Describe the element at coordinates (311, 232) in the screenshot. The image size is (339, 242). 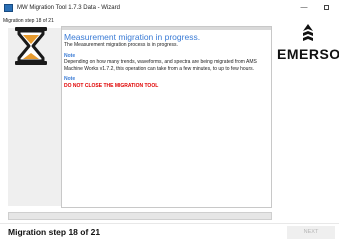
I see `next-button: NEXT` at that location.